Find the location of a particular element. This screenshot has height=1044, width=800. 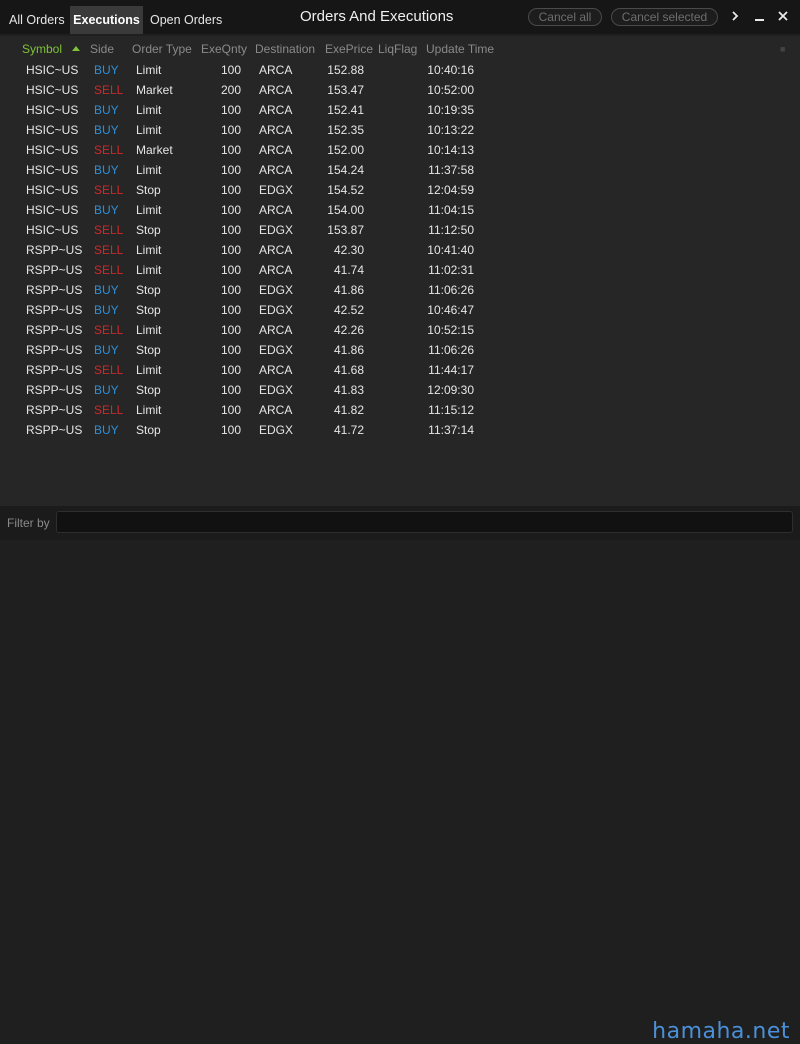

cell-update-time: 11:44:17 is located at coordinates (451, 370).